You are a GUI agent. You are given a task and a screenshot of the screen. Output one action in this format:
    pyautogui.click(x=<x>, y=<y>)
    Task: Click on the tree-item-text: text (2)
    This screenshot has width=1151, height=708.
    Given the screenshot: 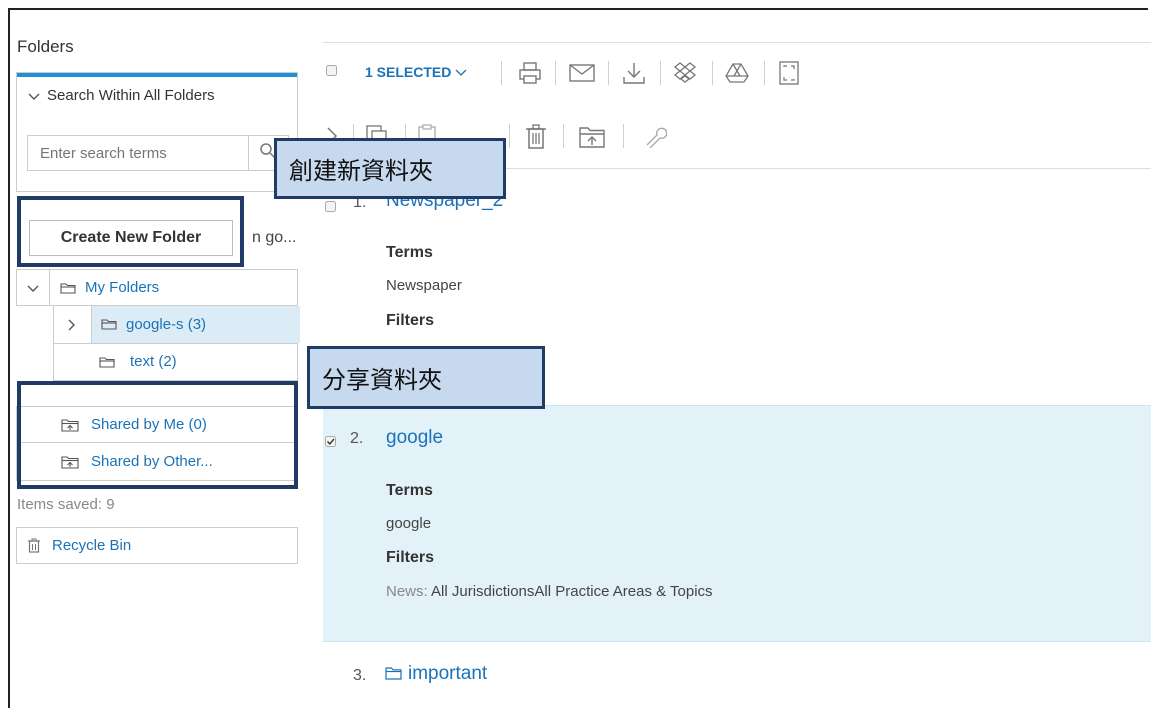 What is the action you would take?
    pyautogui.click(x=175, y=362)
    